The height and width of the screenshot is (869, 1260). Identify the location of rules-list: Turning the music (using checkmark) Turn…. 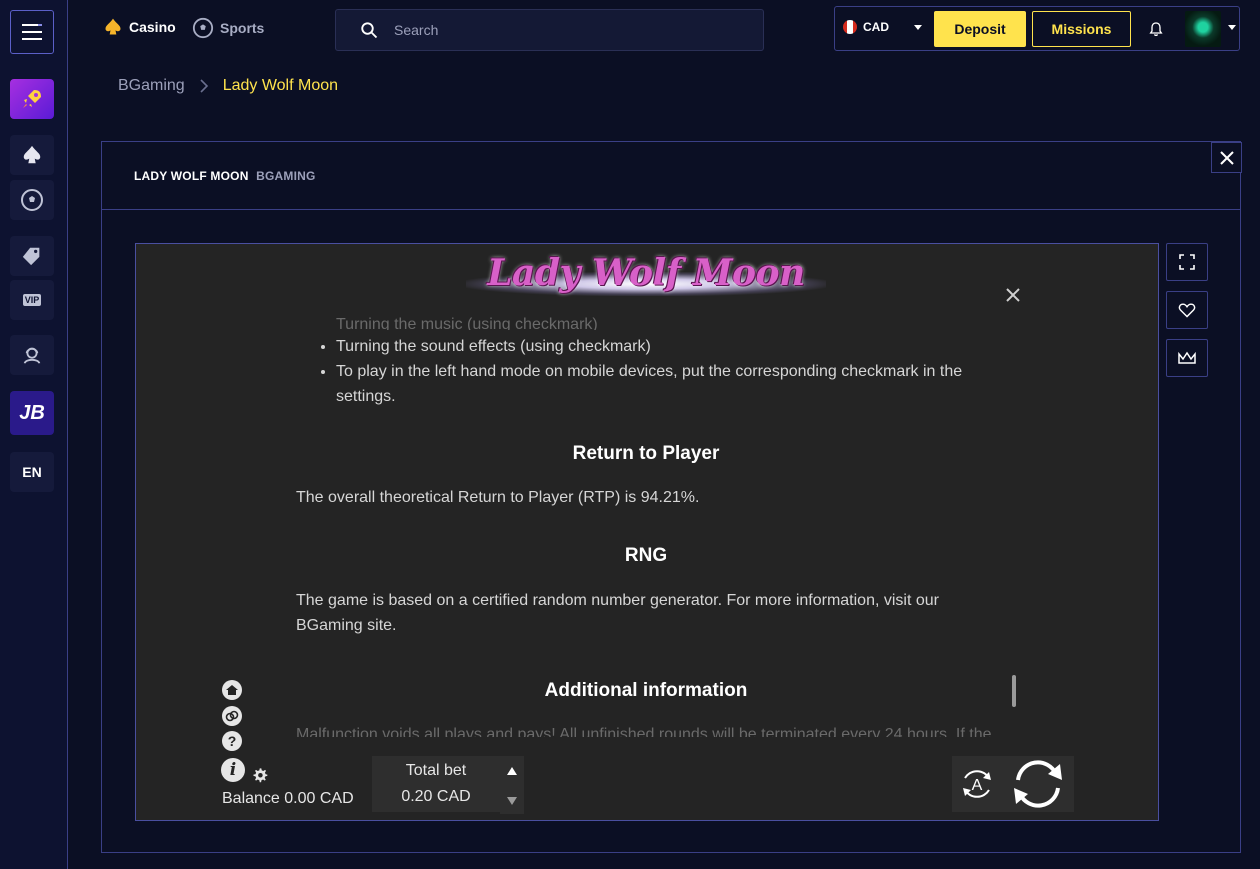
(646, 361).